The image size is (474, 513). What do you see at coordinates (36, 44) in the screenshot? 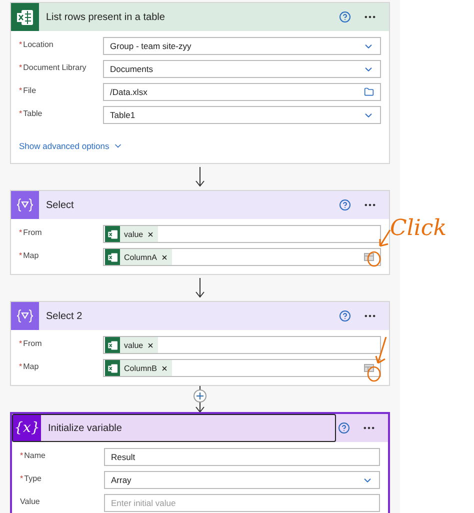
I see `field-label: *Location` at bounding box center [36, 44].